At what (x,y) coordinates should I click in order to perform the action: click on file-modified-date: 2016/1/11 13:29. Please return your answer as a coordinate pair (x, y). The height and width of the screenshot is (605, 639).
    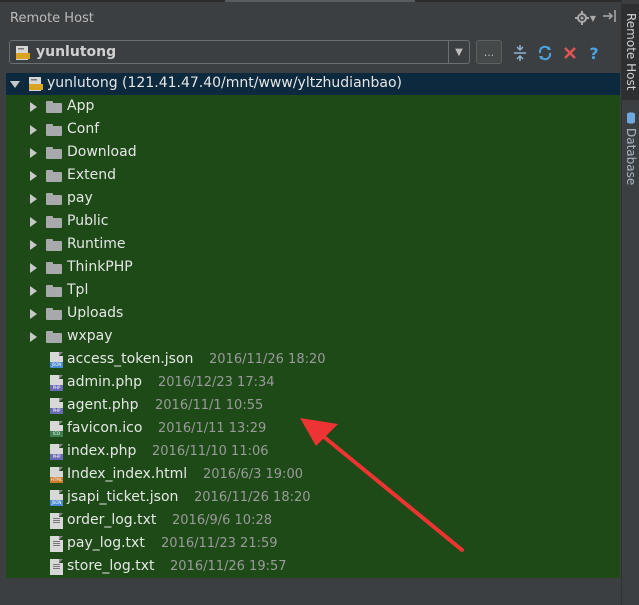
    Looking at the image, I should click on (212, 428).